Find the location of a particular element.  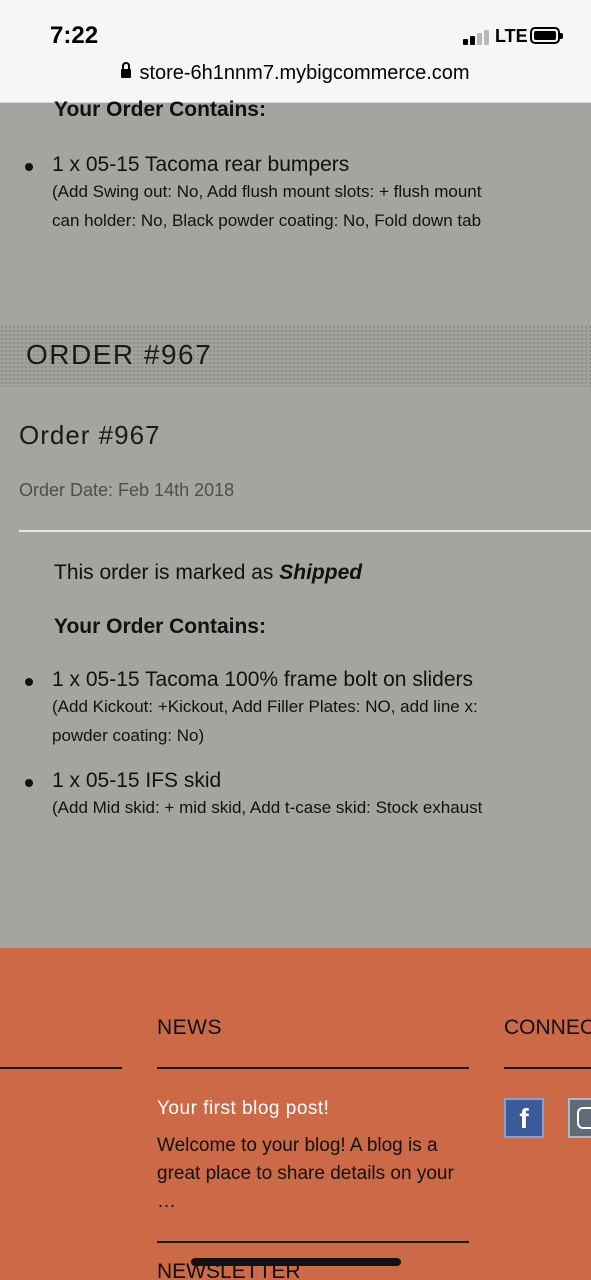

instagram-icon is located at coordinates (579, 1118).